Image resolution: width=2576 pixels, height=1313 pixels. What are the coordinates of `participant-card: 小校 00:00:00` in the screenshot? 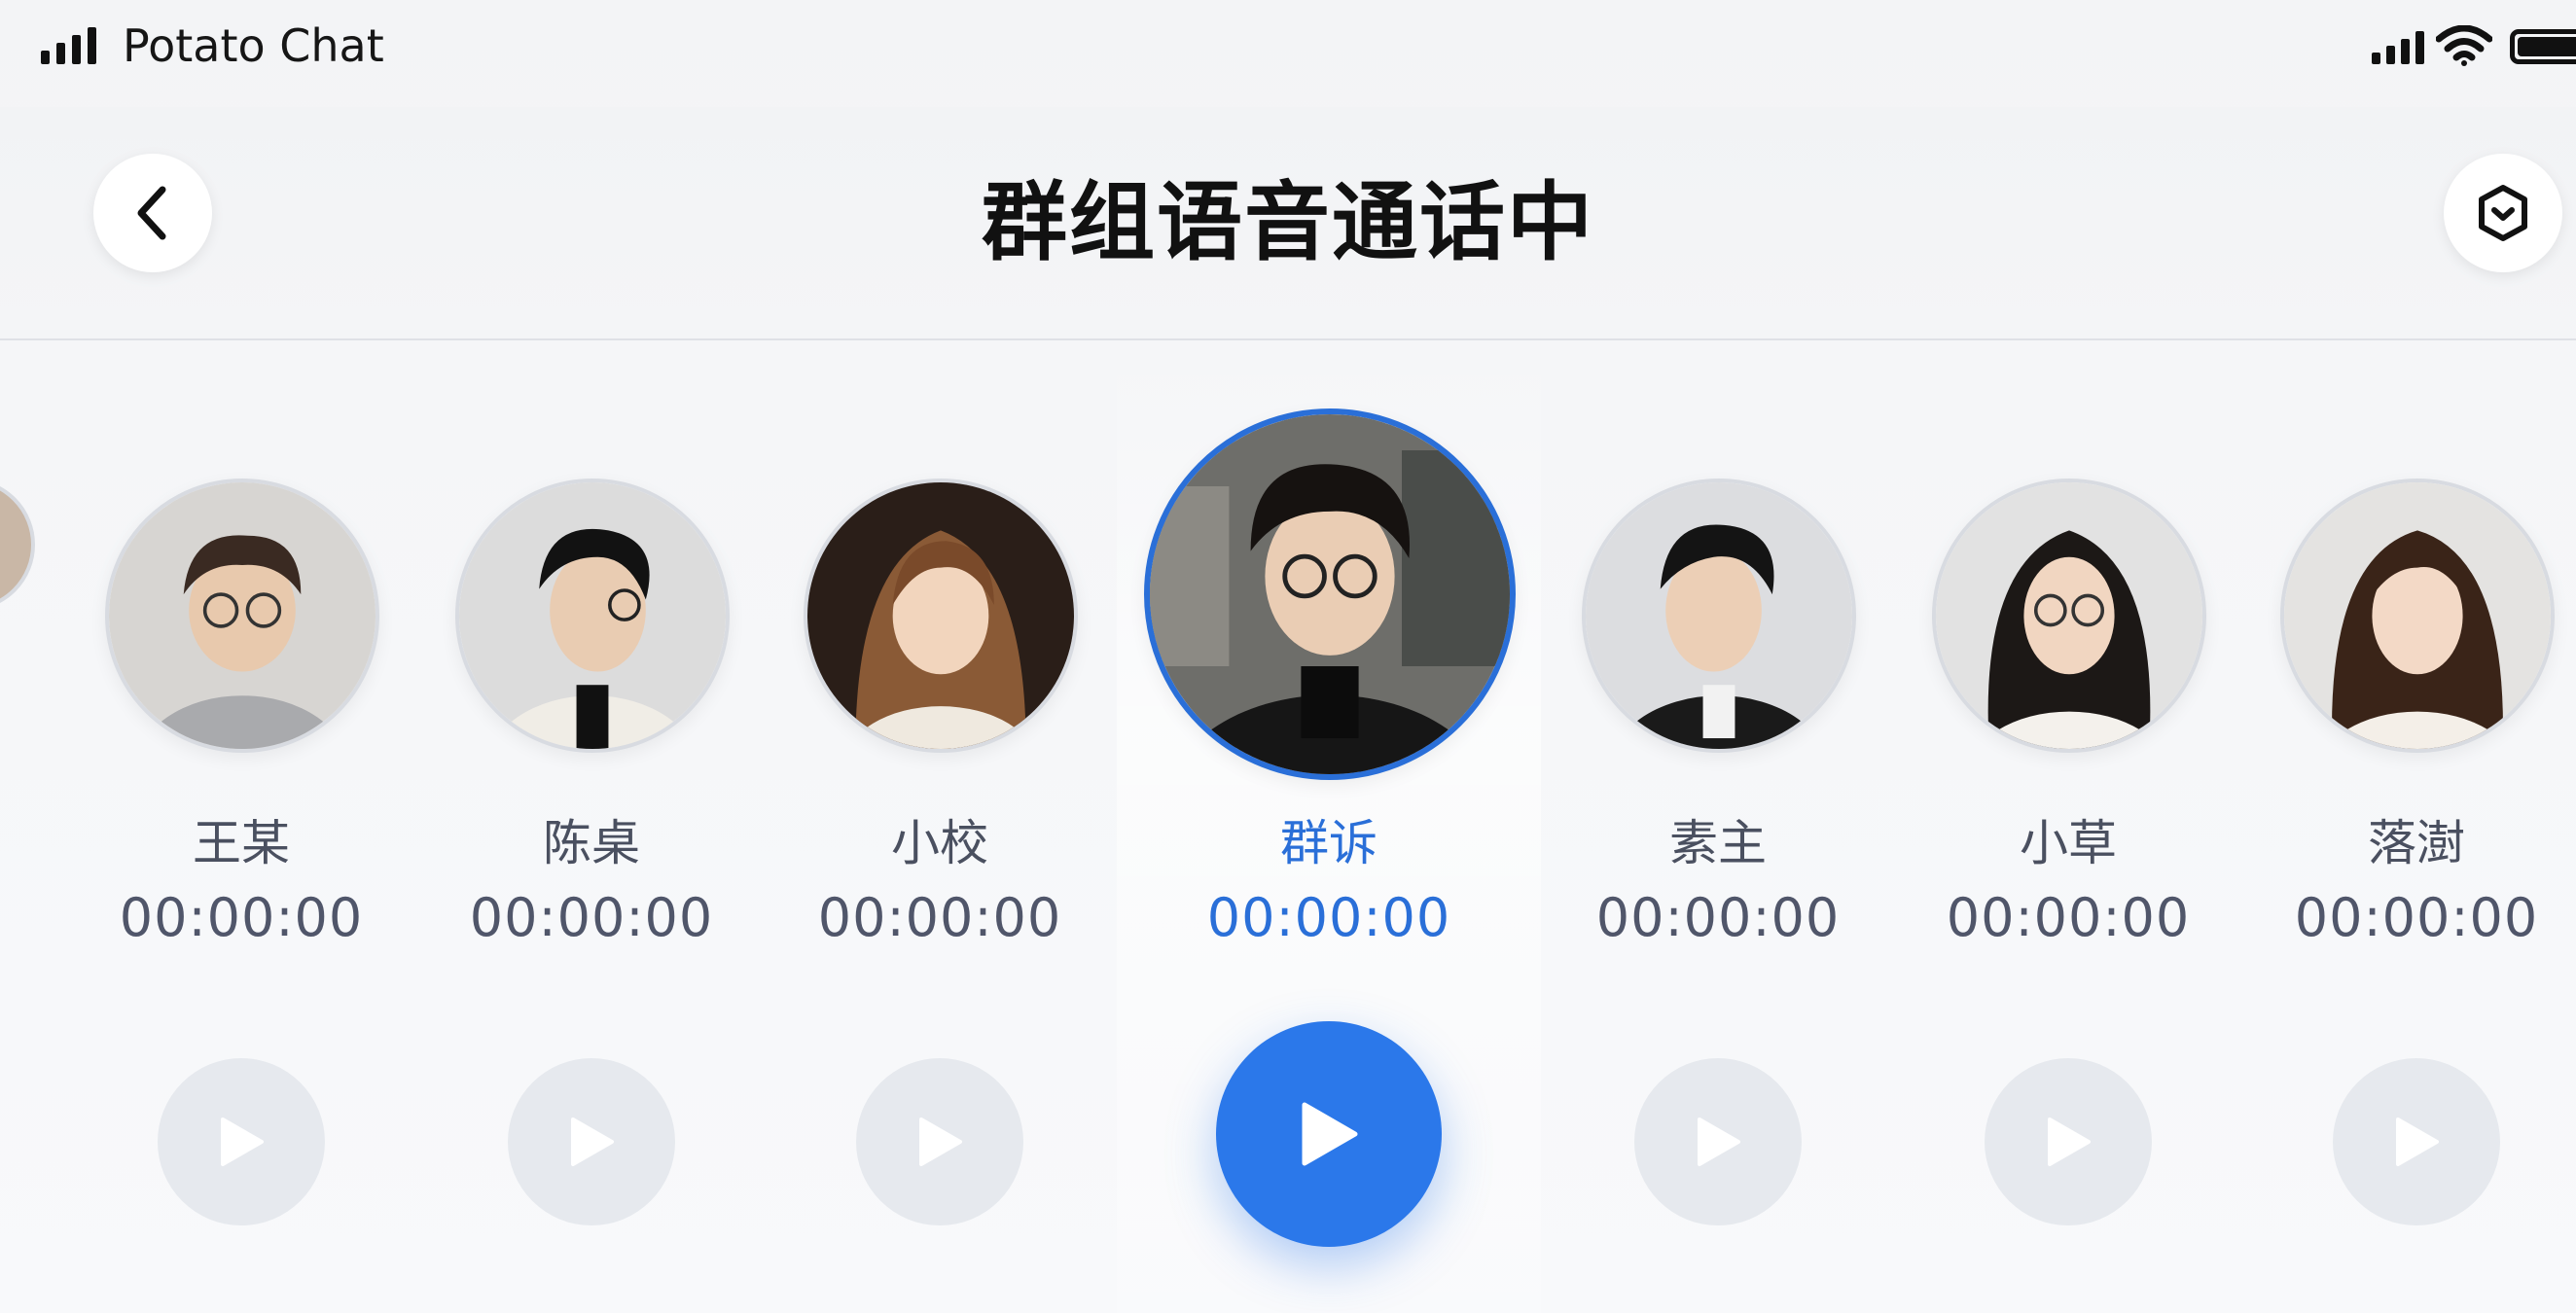 It's located at (940, 827).